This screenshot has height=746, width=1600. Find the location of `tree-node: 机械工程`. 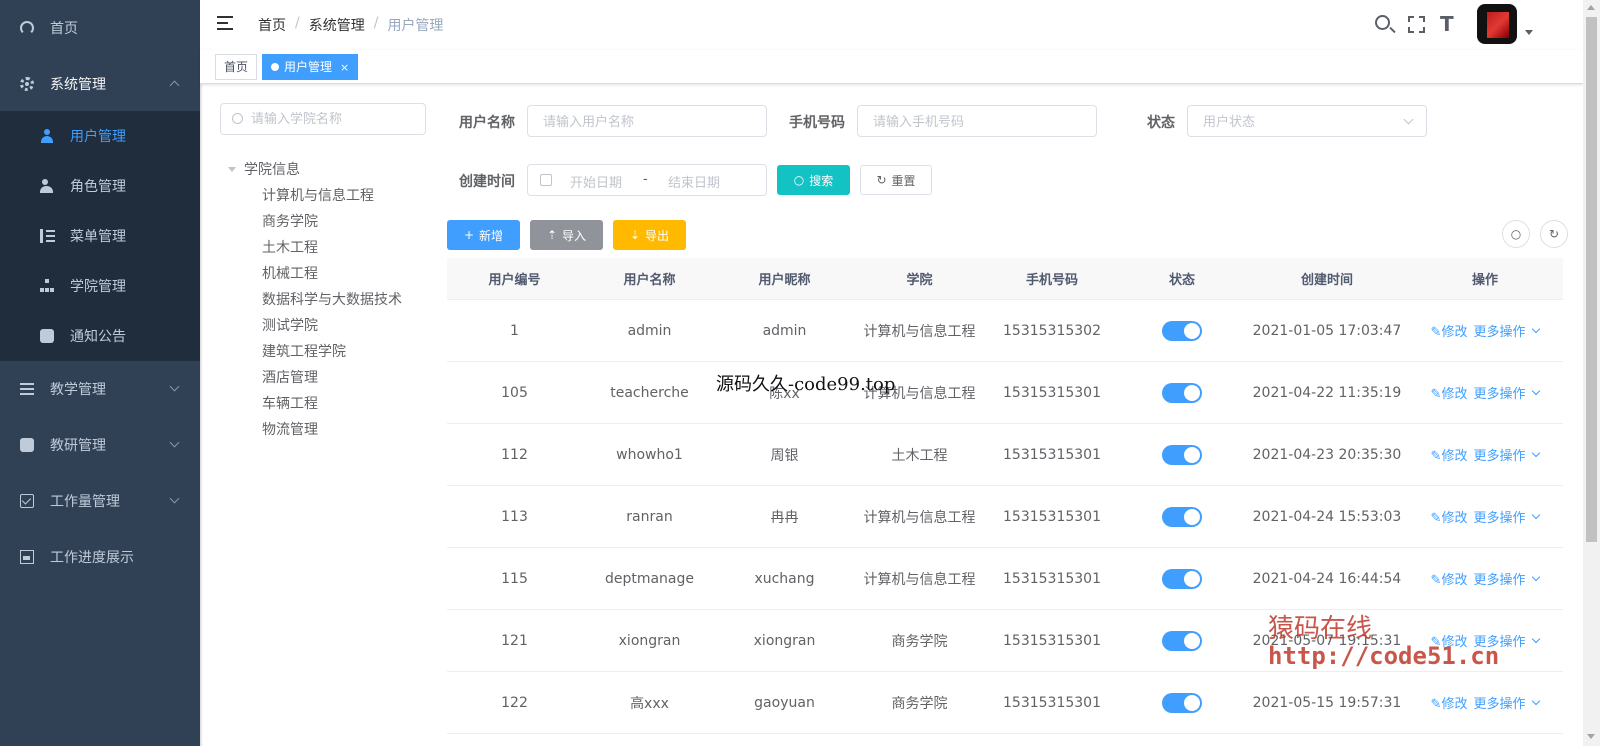

tree-node: 机械工程 is located at coordinates (290, 273).